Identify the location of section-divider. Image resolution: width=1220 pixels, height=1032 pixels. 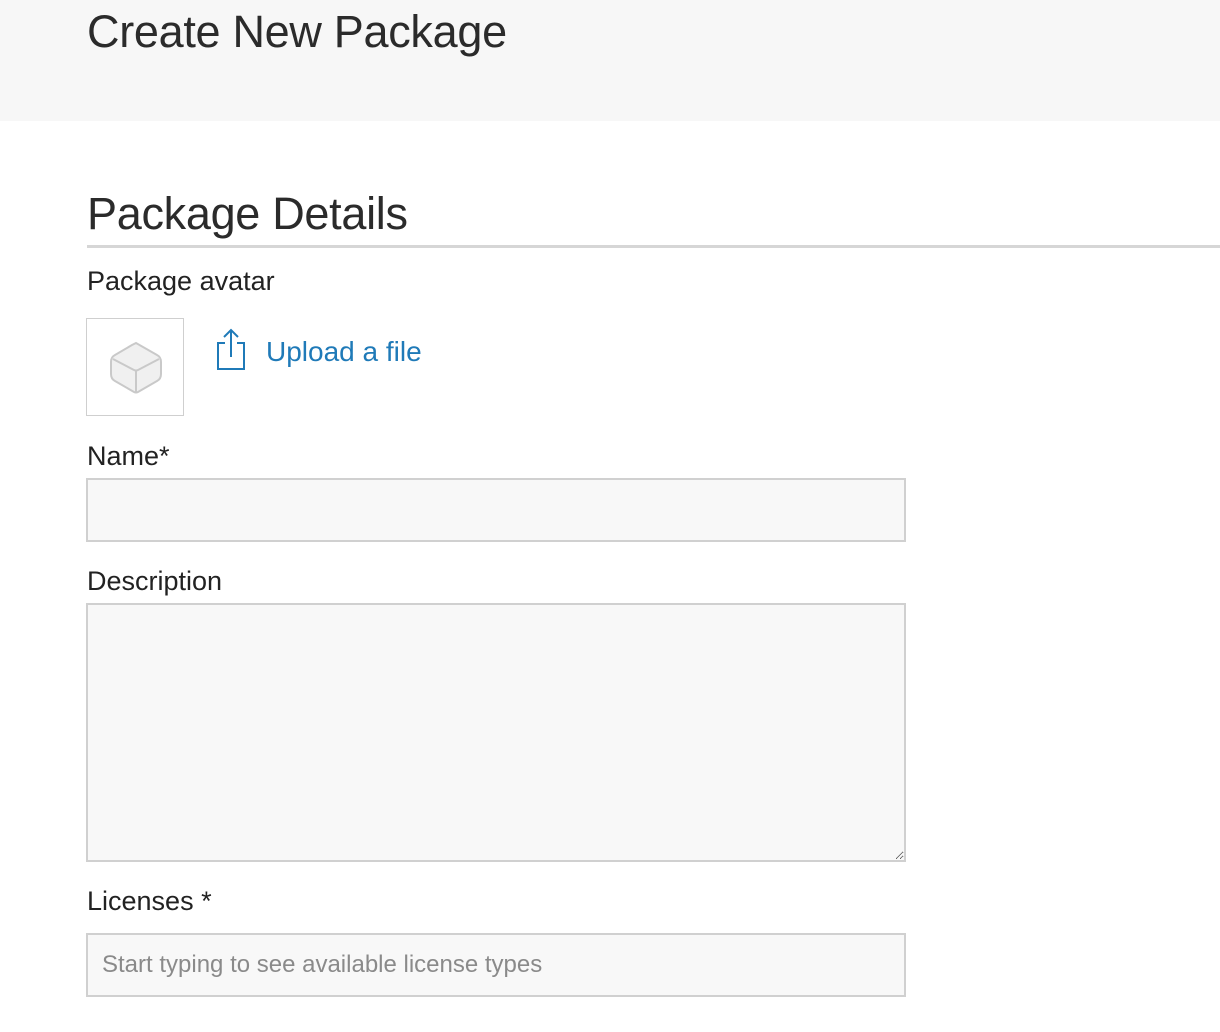
(653, 246).